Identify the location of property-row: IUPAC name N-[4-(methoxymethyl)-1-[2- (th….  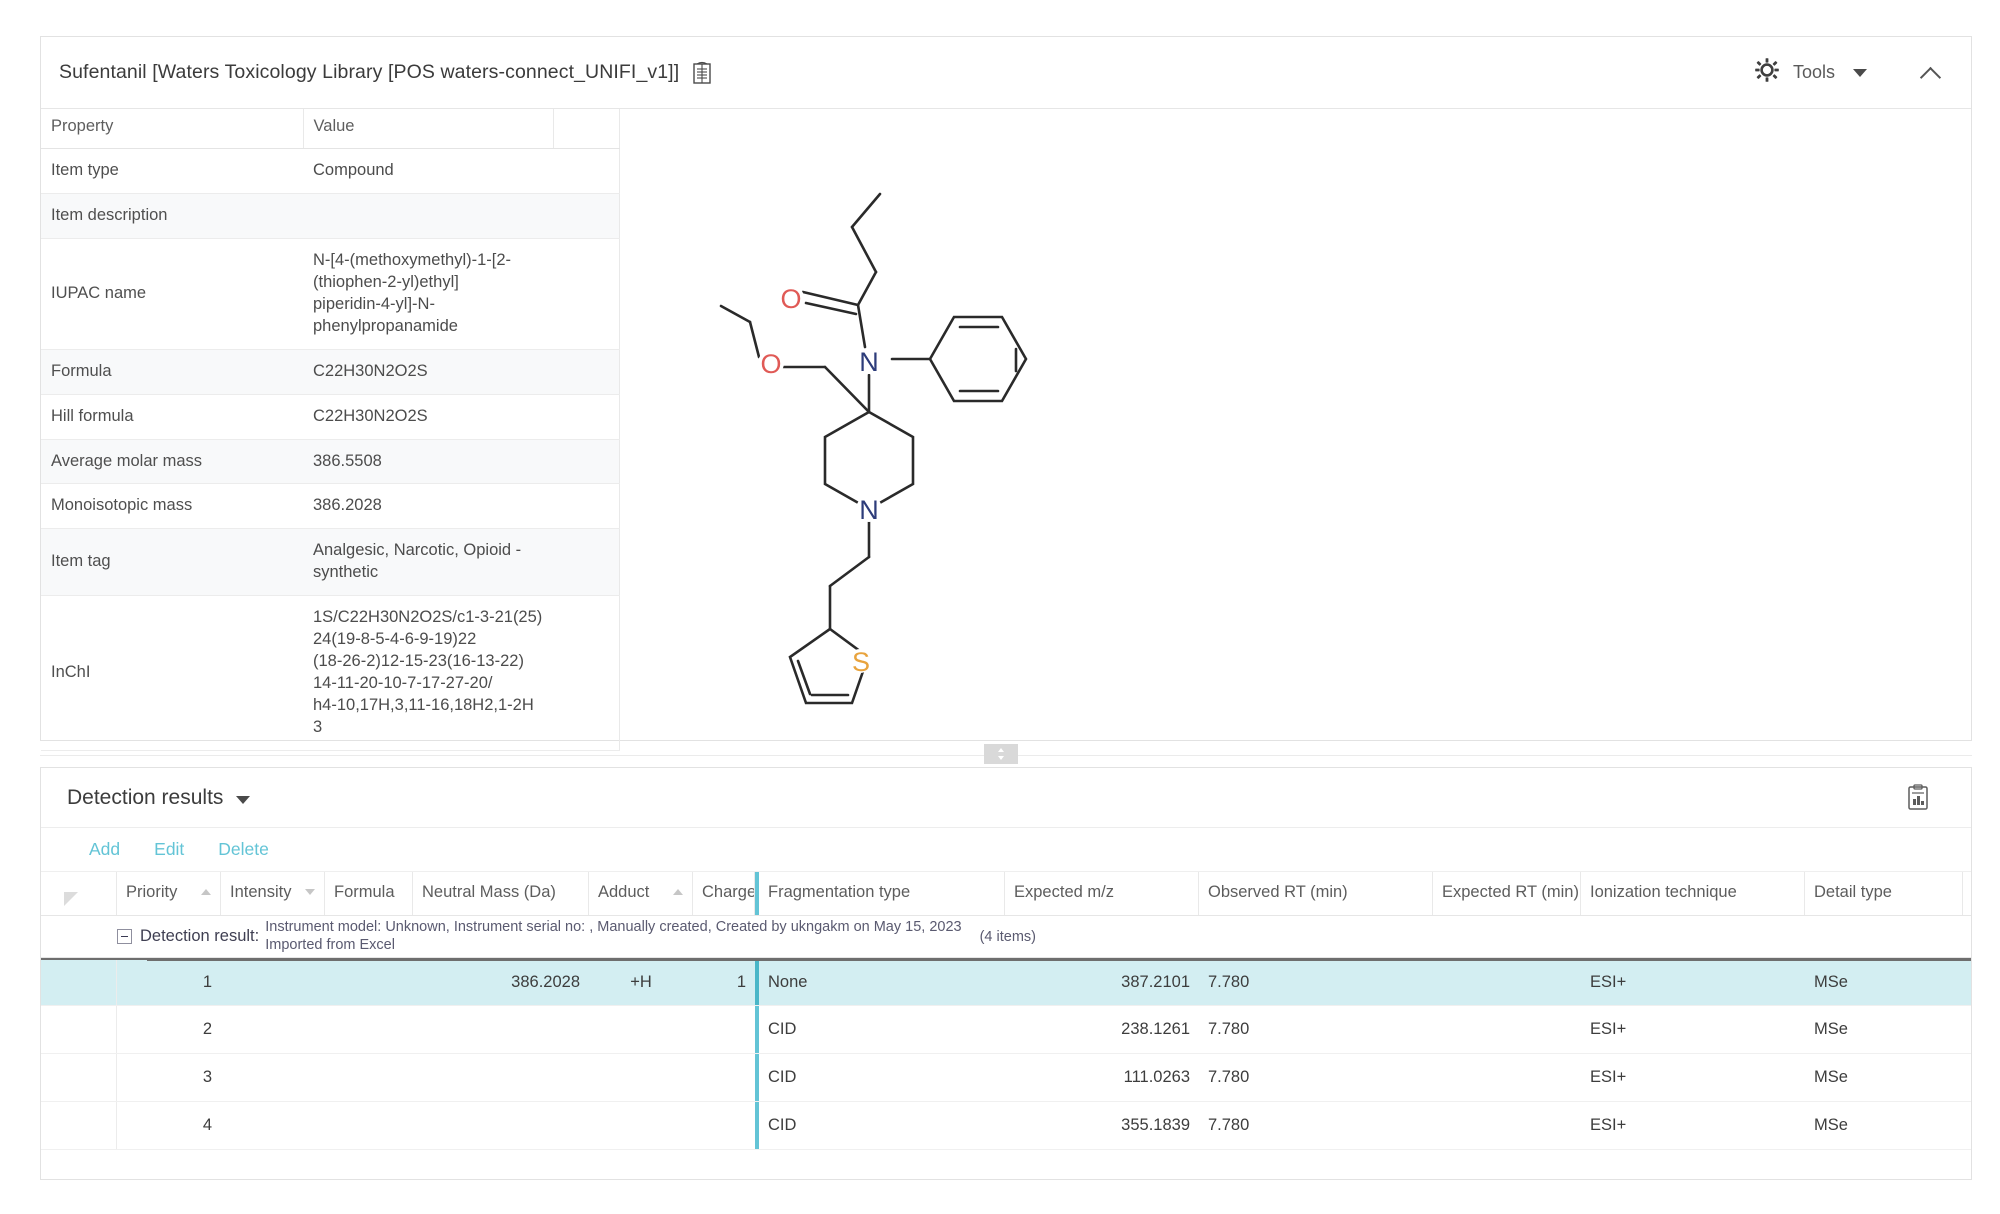
(330, 294).